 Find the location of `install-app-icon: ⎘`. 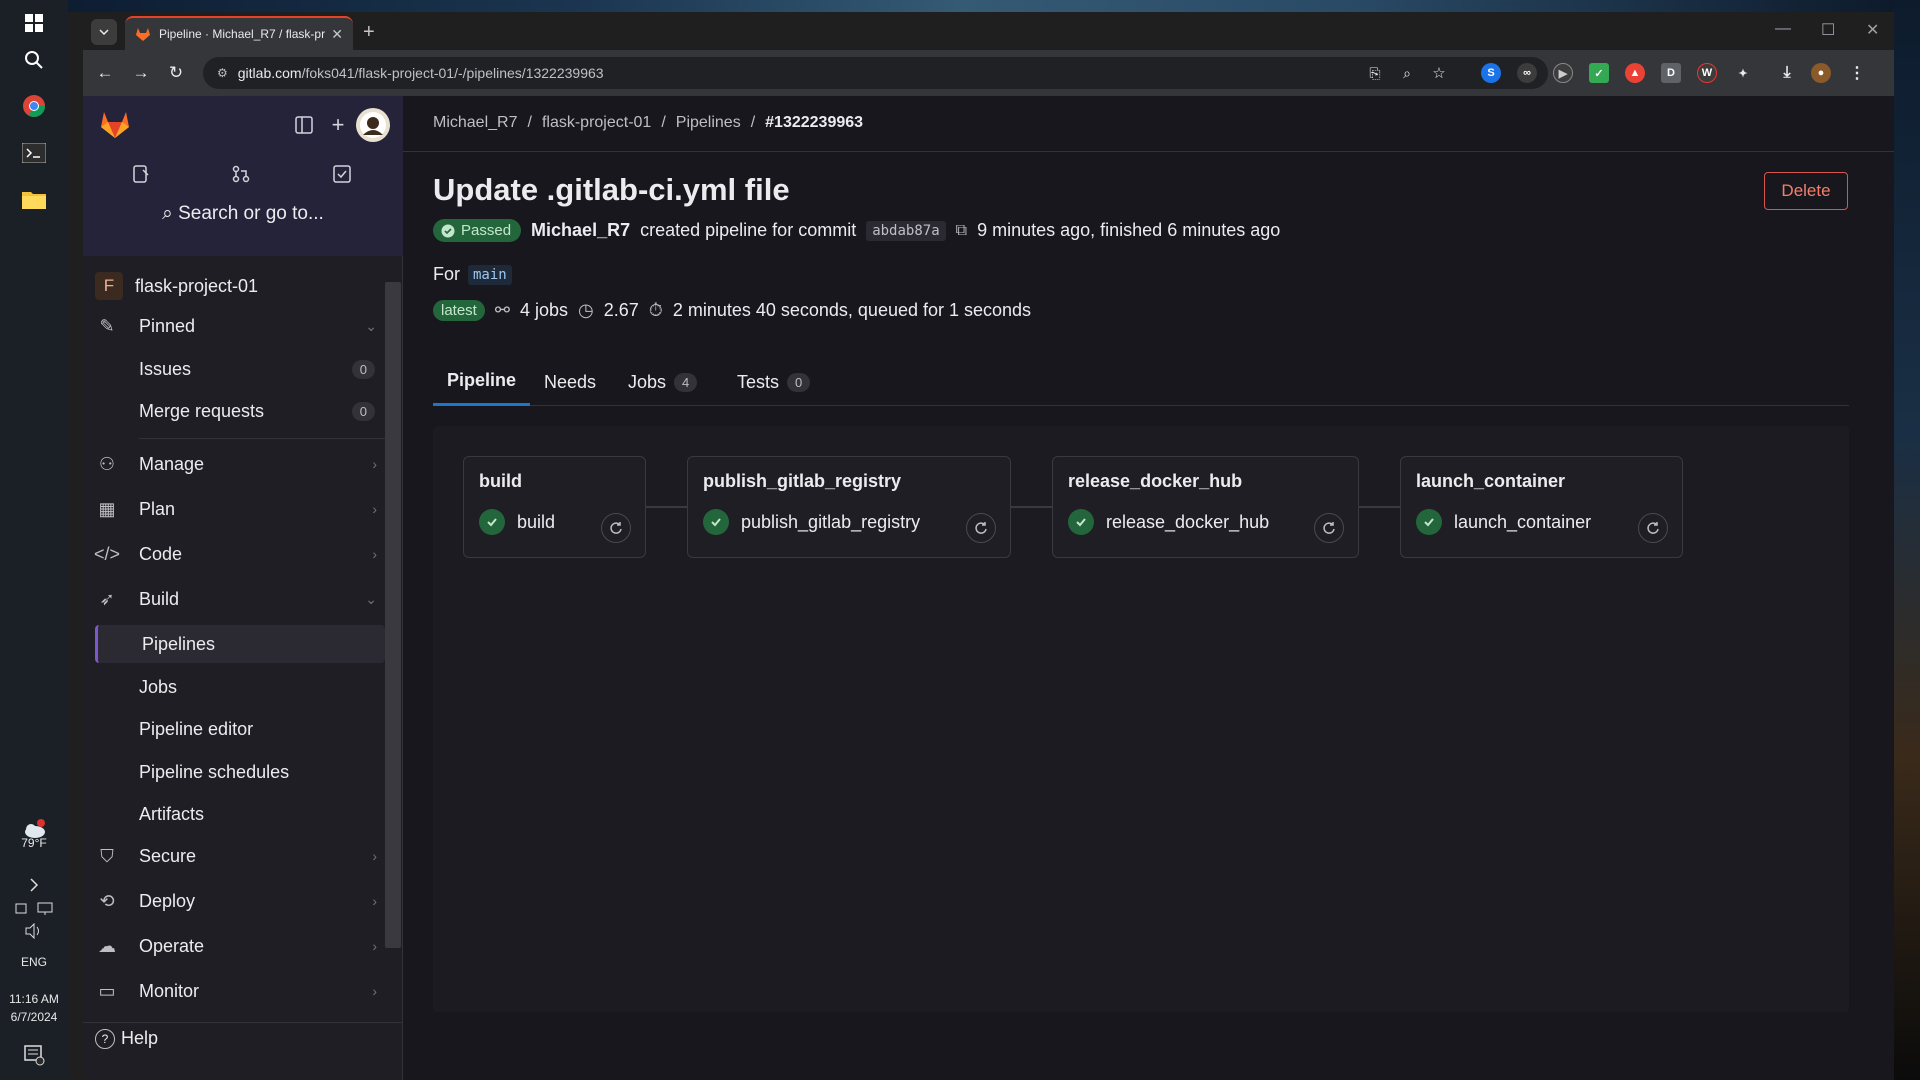

install-app-icon: ⎘ is located at coordinates (1375, 73).